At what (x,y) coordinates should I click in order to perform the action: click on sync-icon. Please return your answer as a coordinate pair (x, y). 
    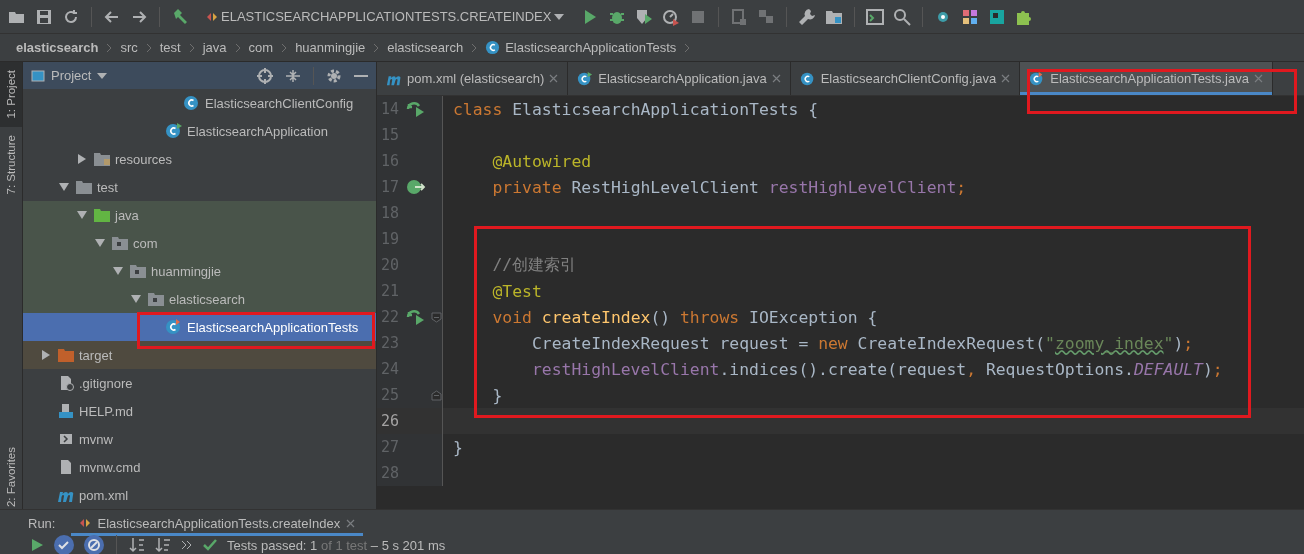
    Looking at the image, I should click on (71, 16).